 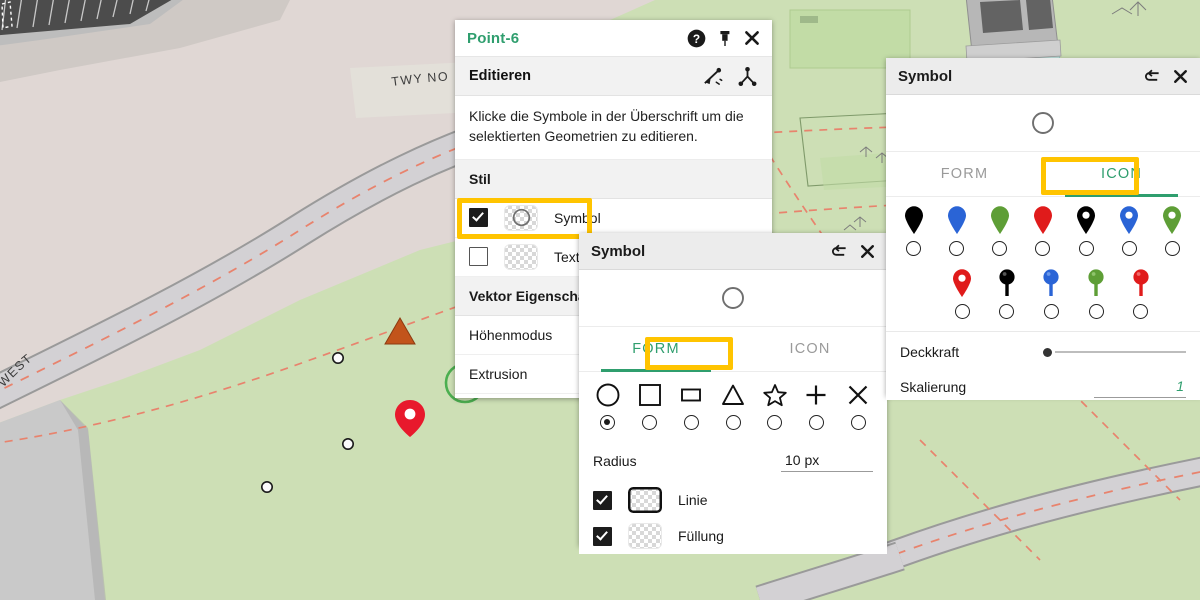 What do you see at coordinates (1047, 352) in the screenshot?
I see `opacity-slider-handle` at bounding box center [1047, 352].